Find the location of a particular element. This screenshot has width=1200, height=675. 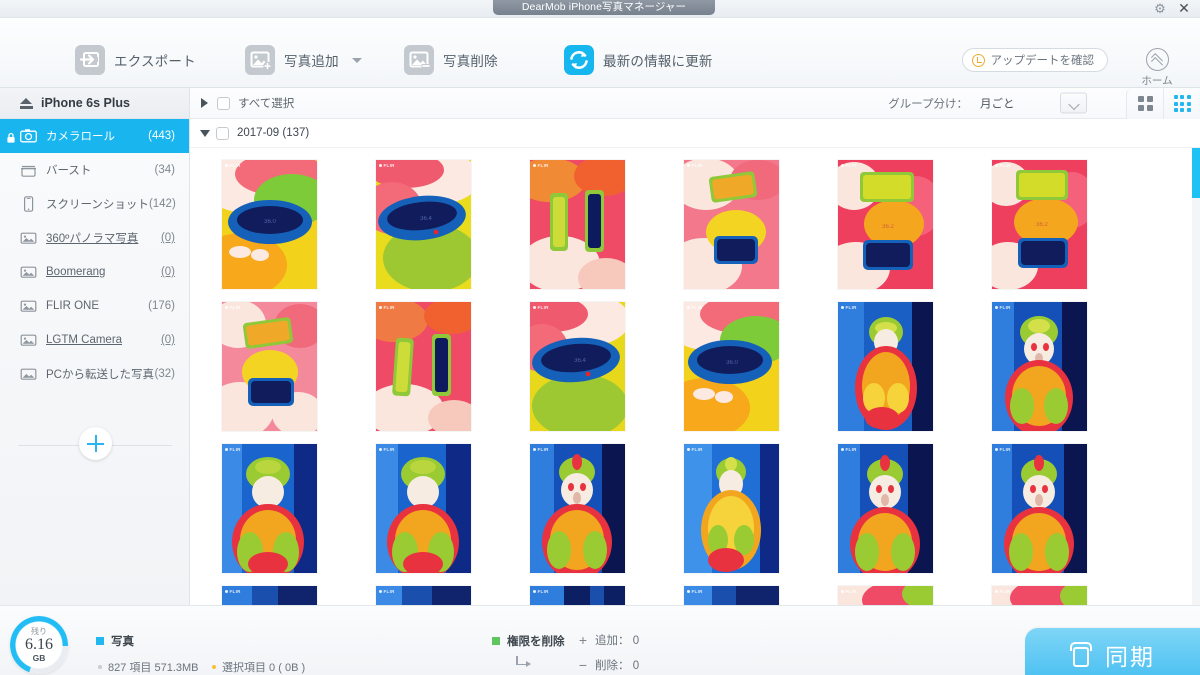

update-check-icon is located at coordinates (978, 60).